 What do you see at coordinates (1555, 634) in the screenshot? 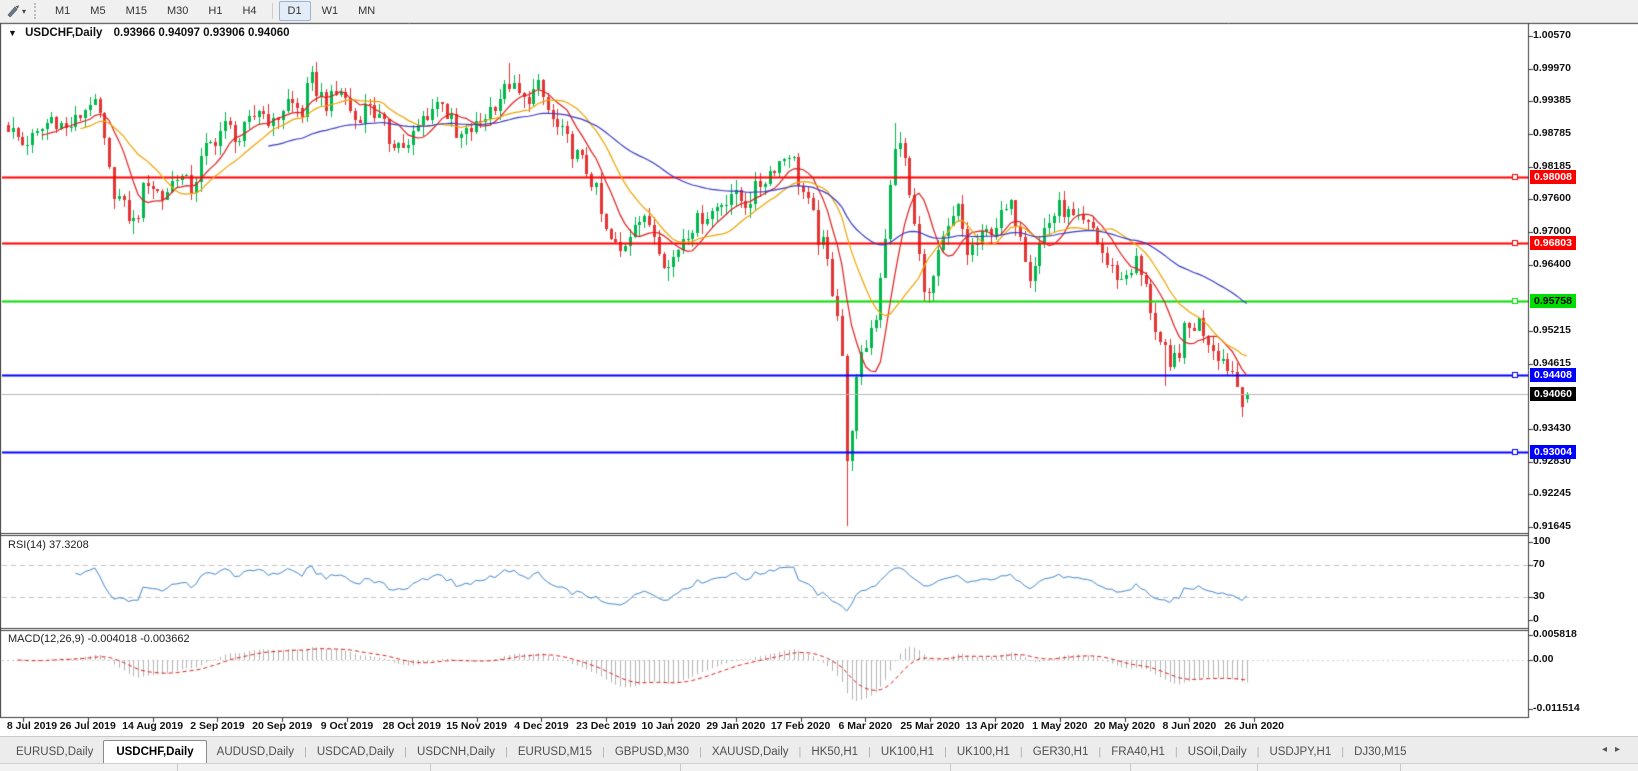
I see `macd-axis-tick: 0.005818` at bounding box center [1555, 634].